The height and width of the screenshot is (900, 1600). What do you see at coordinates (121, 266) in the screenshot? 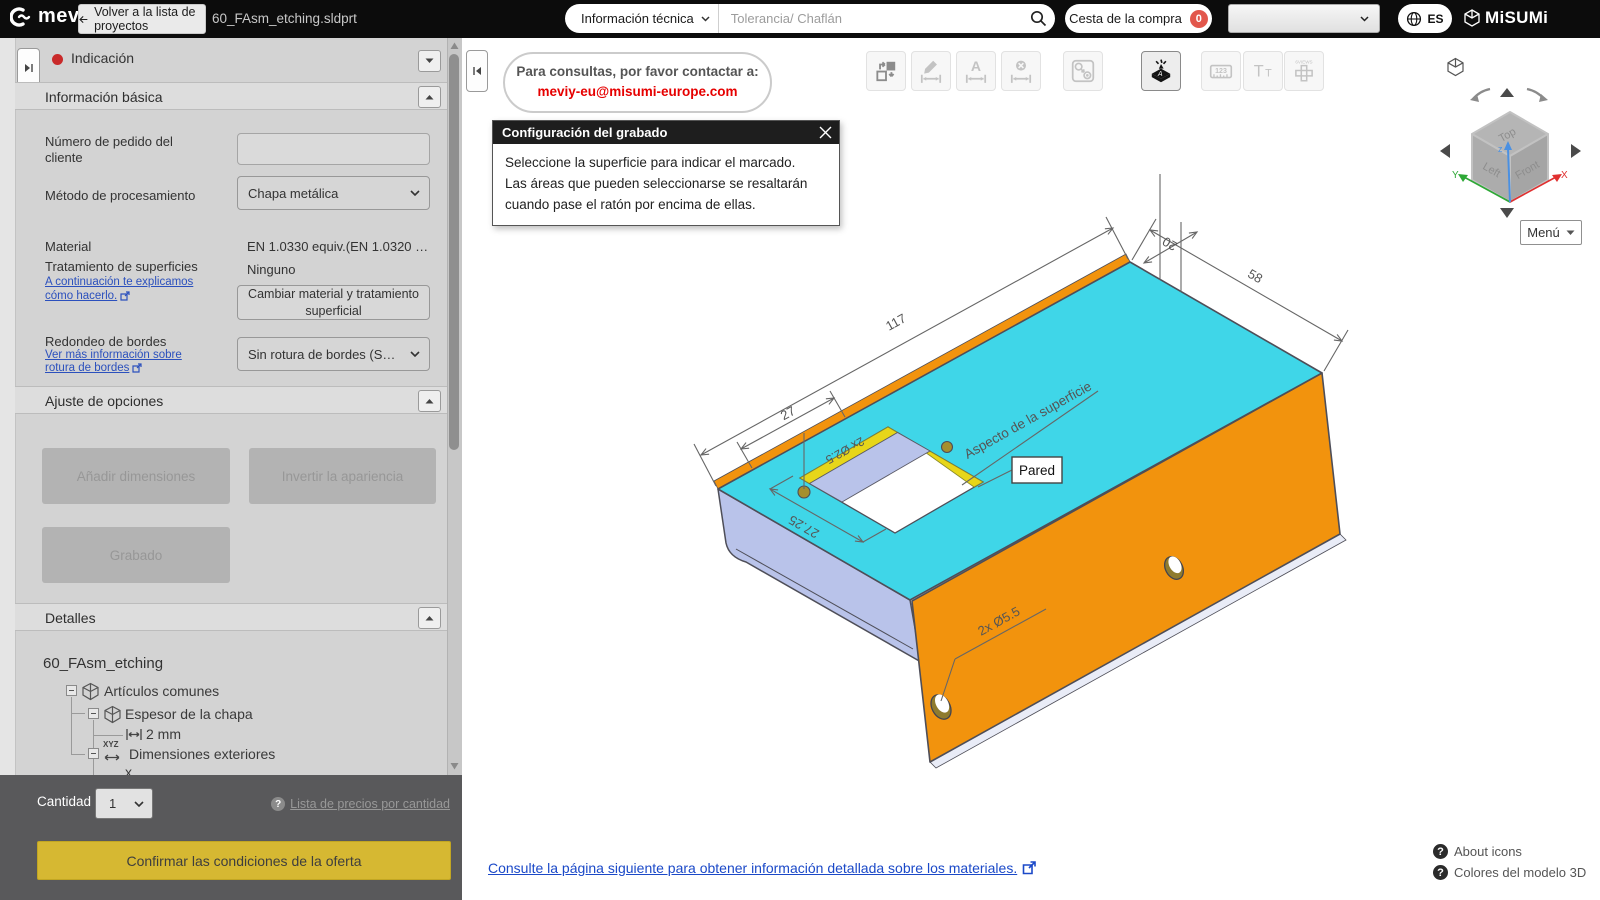
I see `surface-treatment-label: Tratamiento de superficies` at bounding box center [121, 266].